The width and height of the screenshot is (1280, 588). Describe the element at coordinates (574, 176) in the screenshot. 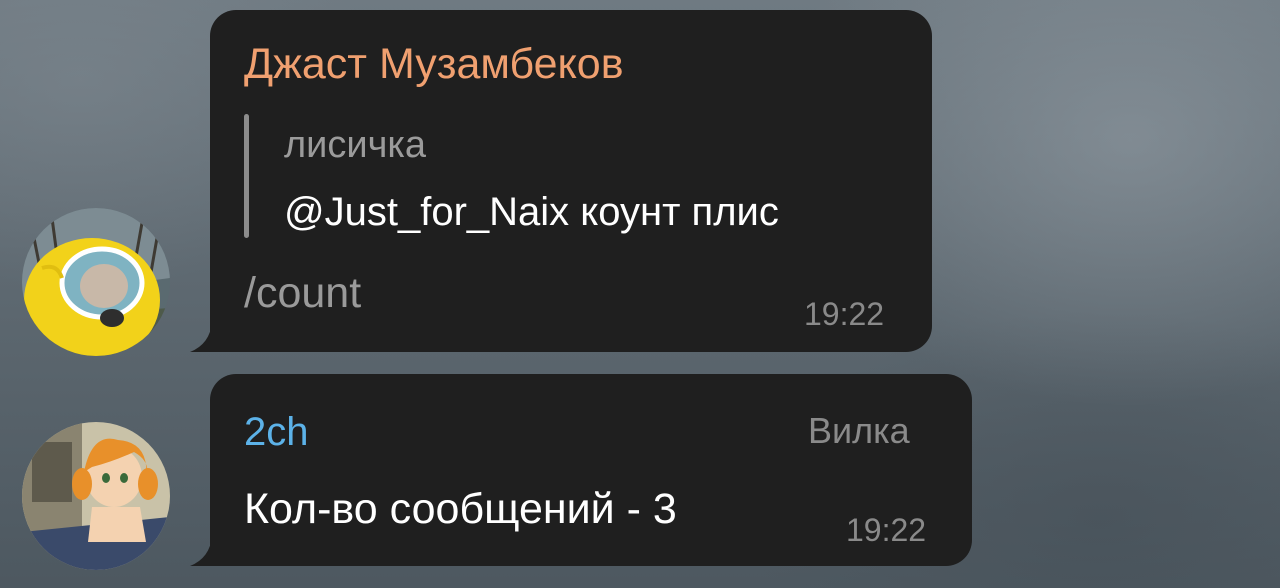

I see `reply-preview: лисичка @Just_for_Naix коунт плис` at that location.